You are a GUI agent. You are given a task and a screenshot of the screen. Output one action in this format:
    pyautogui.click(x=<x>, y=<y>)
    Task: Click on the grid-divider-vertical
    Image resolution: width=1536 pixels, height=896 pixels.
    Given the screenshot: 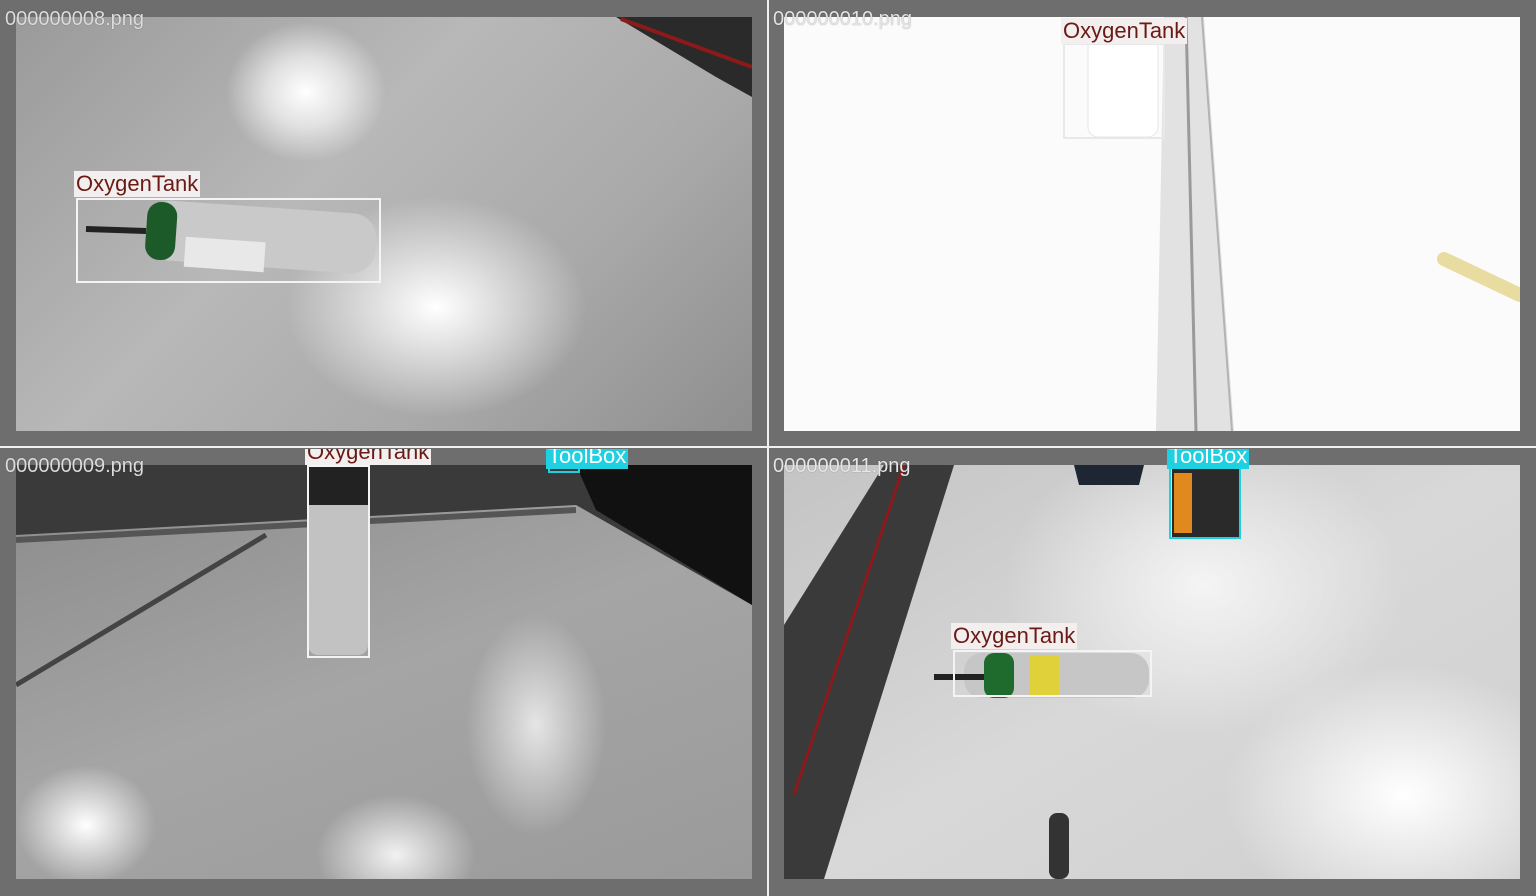 What is the action you would take?
    pyautogui.click(x=768, y=448)
    